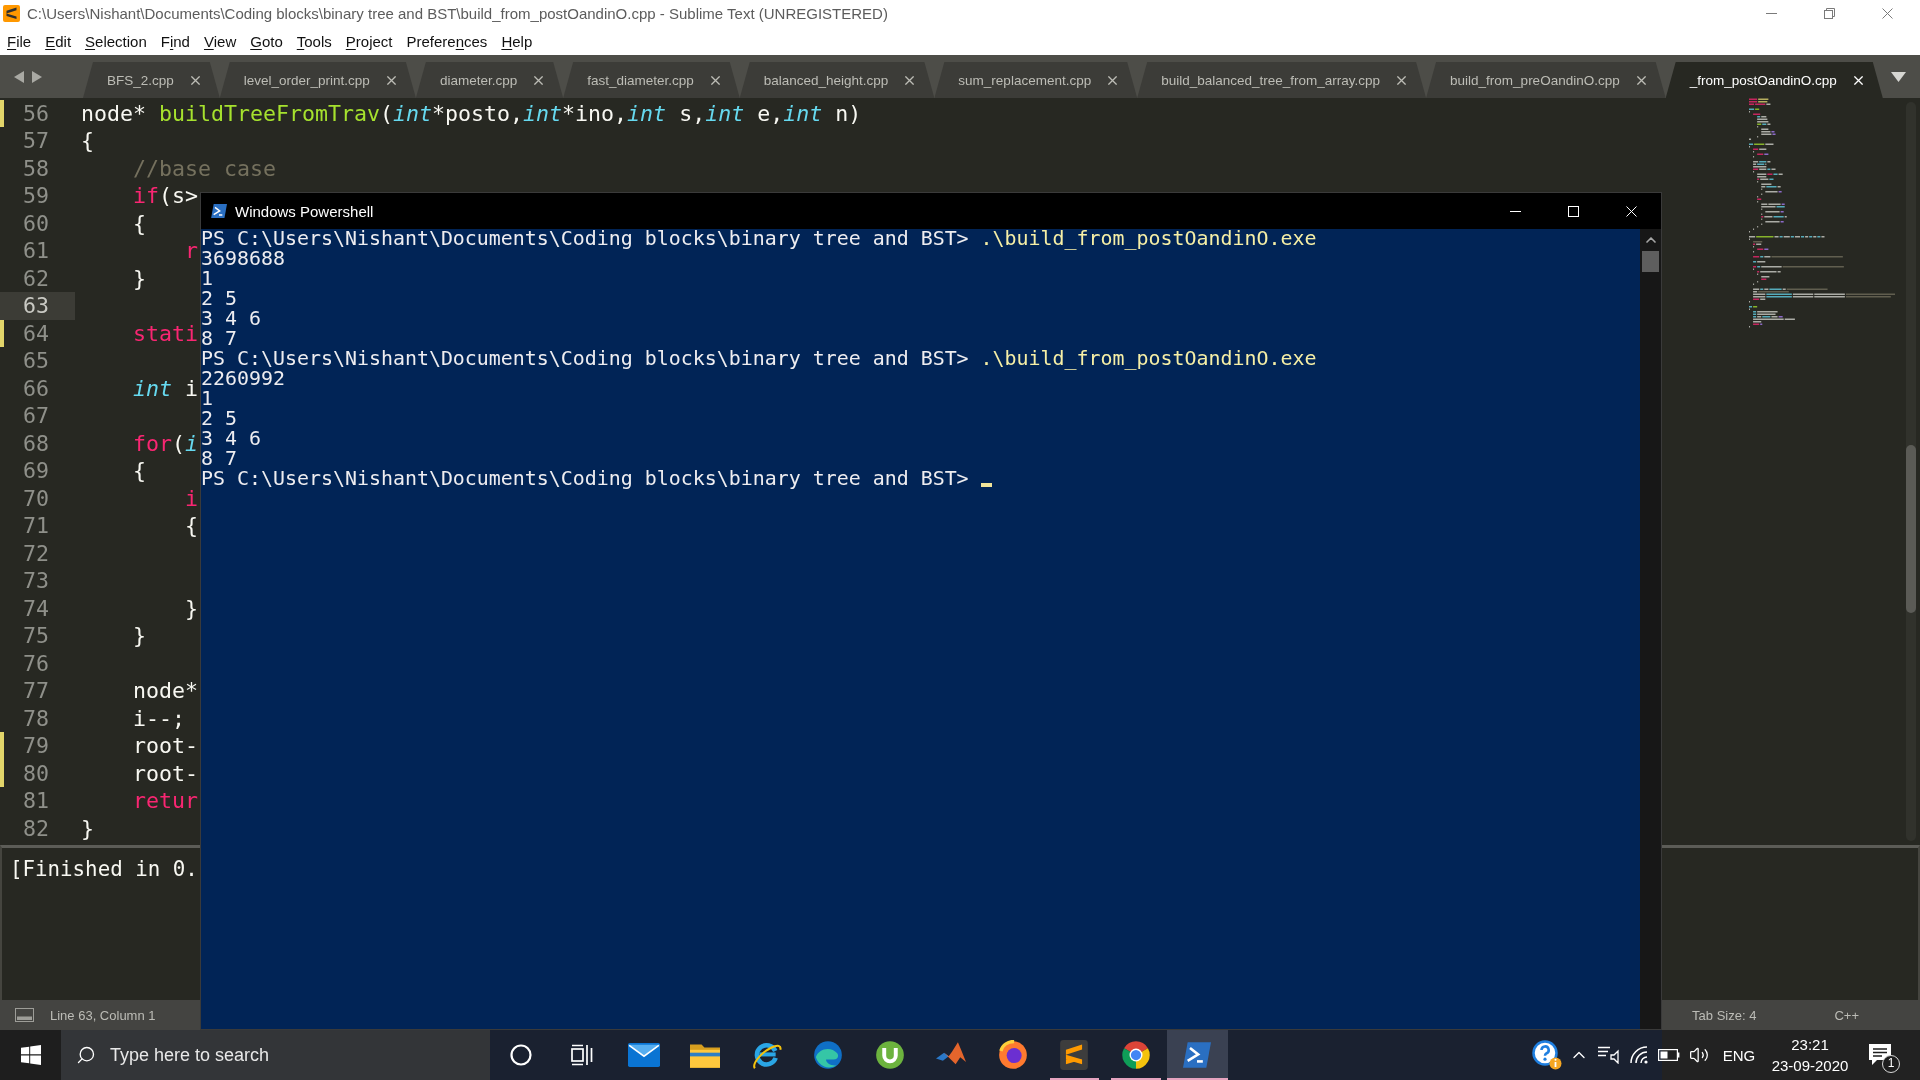 Image resolution: width=1920 pixels, height=1080 pixels. What do you see at coordinates (36, 223) in the screenshot?
I see `line-number: 60` at bounding box center [36, 223].